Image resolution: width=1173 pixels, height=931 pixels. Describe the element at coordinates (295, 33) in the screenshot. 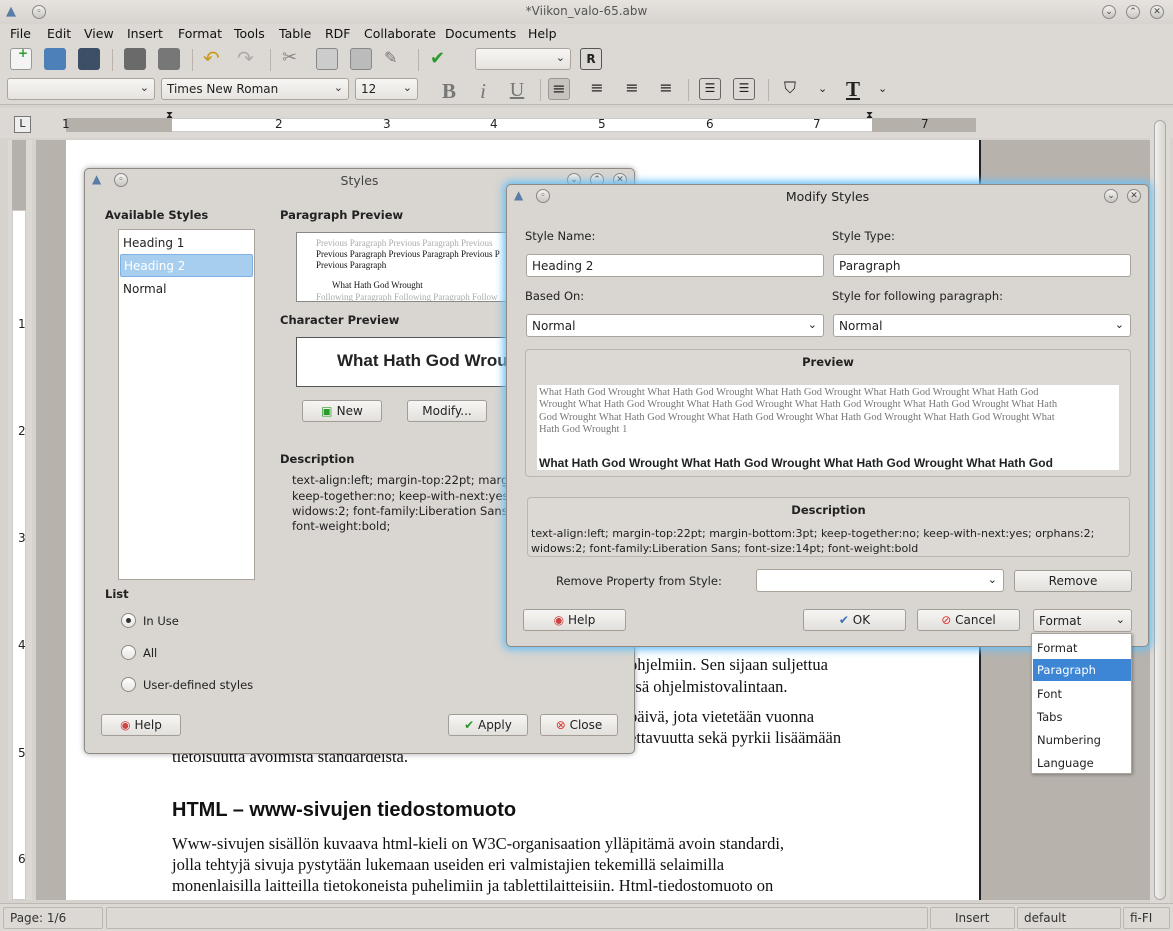

I see `menu-table: Table` at that location.